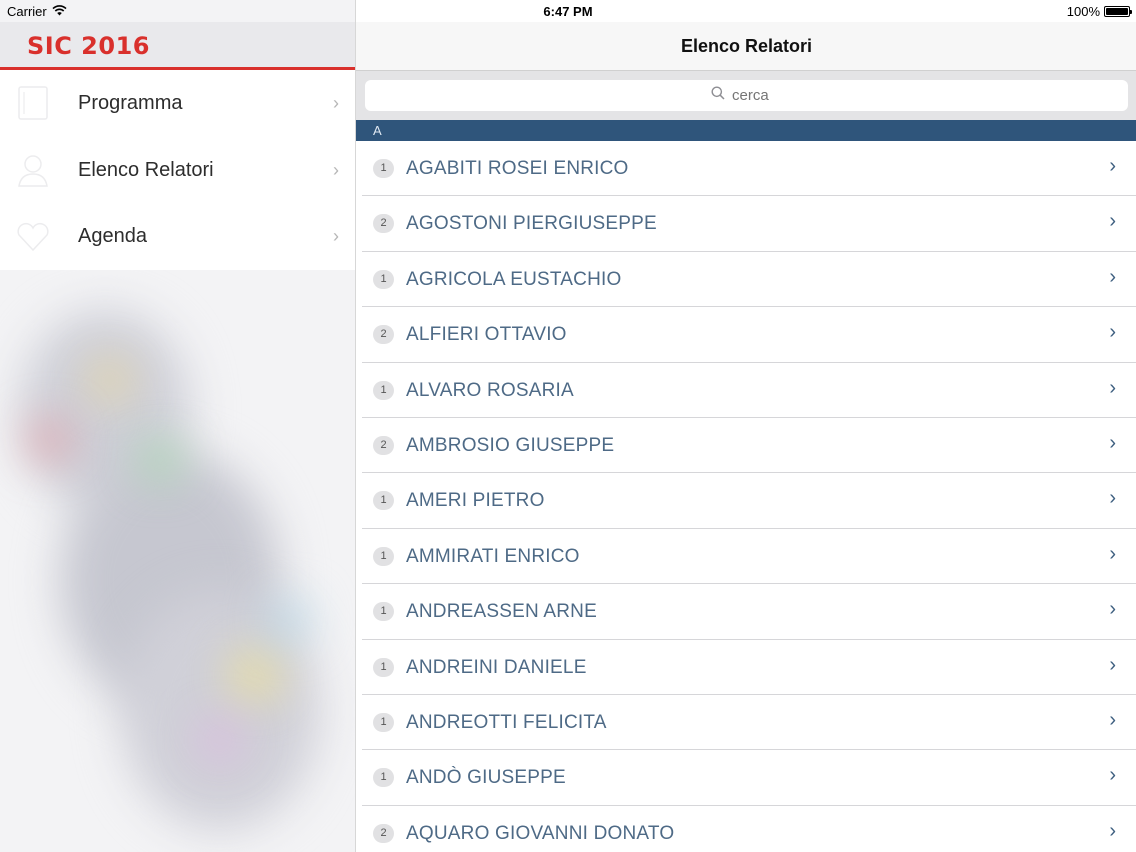 The image size is (1136, 852). Describe the element at coordinates (33, 237) in the screenshot. I see `heart-icon` at that location.